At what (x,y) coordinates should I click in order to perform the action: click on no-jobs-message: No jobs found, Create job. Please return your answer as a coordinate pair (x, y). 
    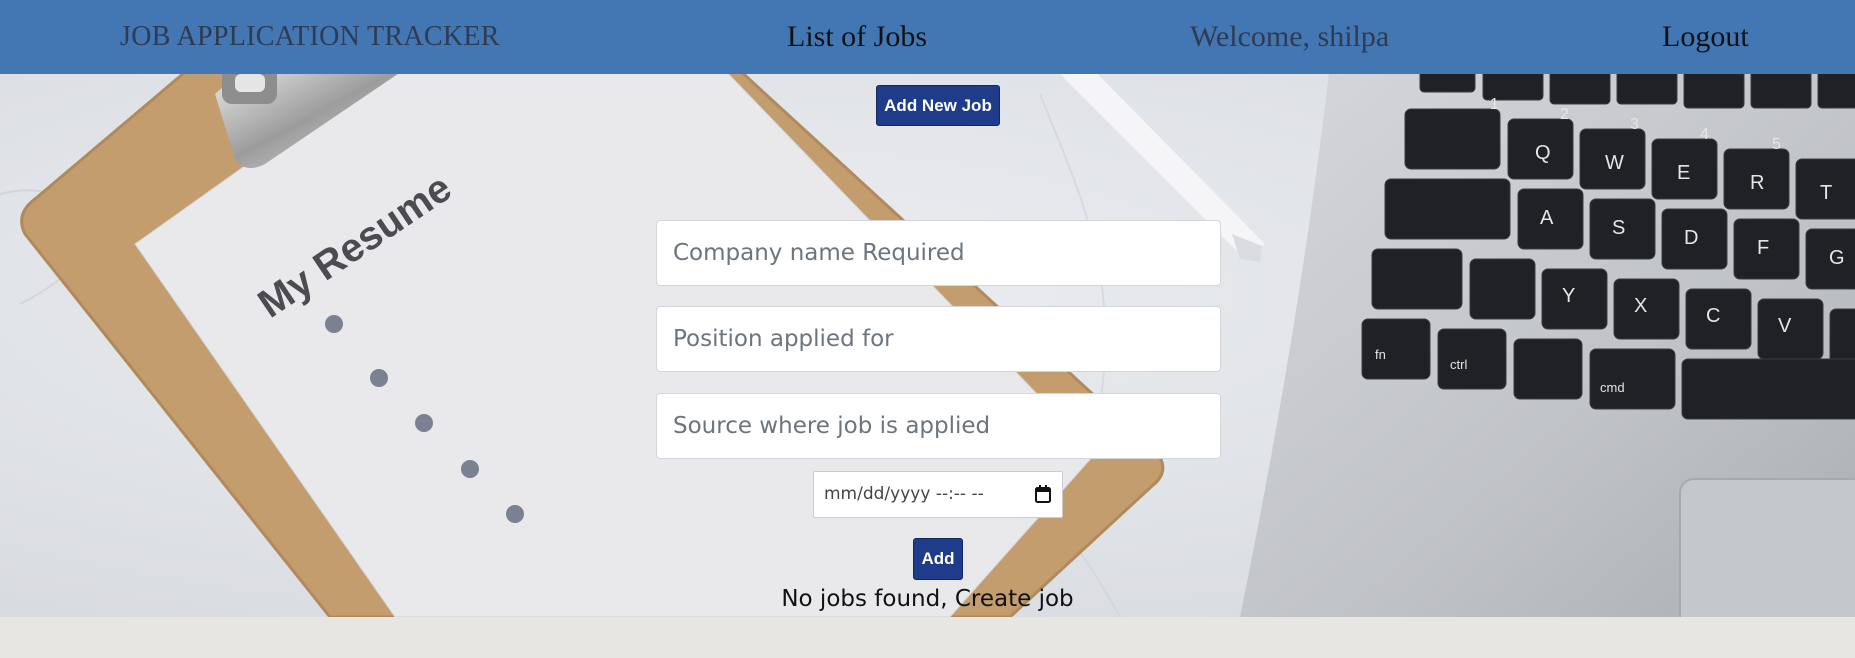
    Looking at the image, I should click on (927, 599).